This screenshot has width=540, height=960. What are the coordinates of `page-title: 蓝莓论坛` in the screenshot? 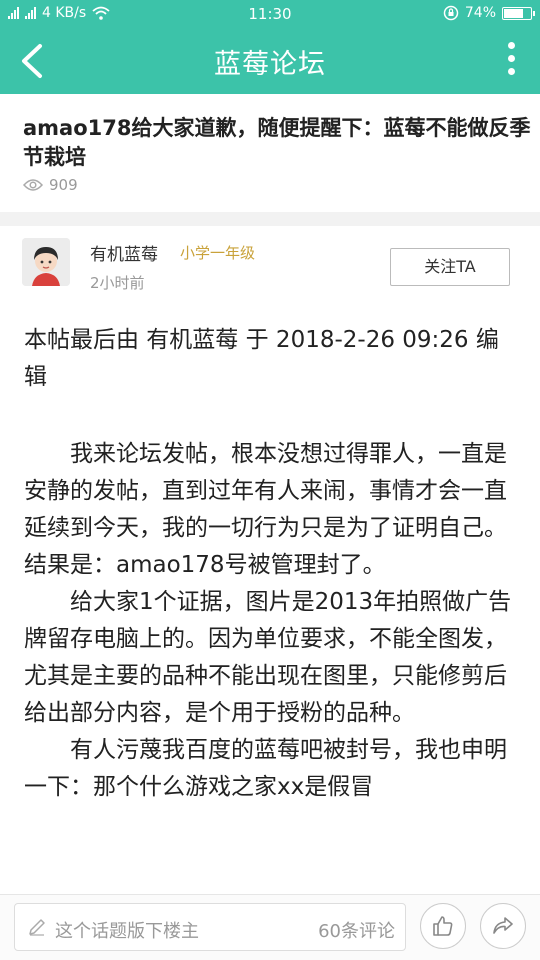 It's located at (270, 64).